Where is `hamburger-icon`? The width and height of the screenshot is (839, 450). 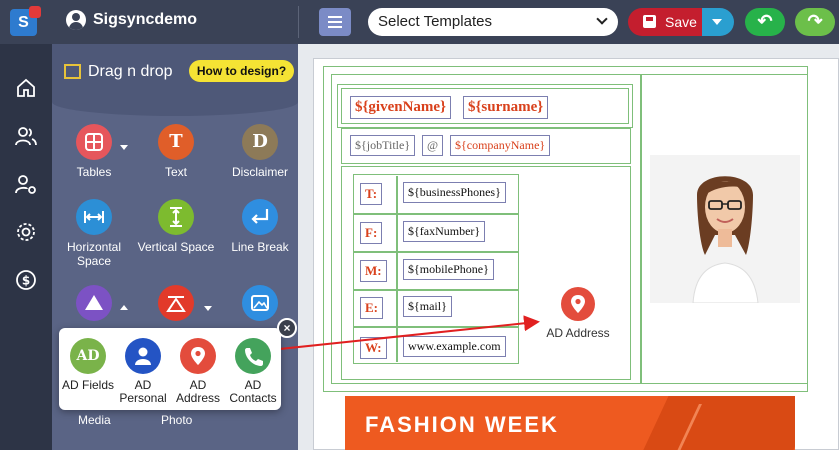
hamburger-icon is located at coordinates (335, 17).